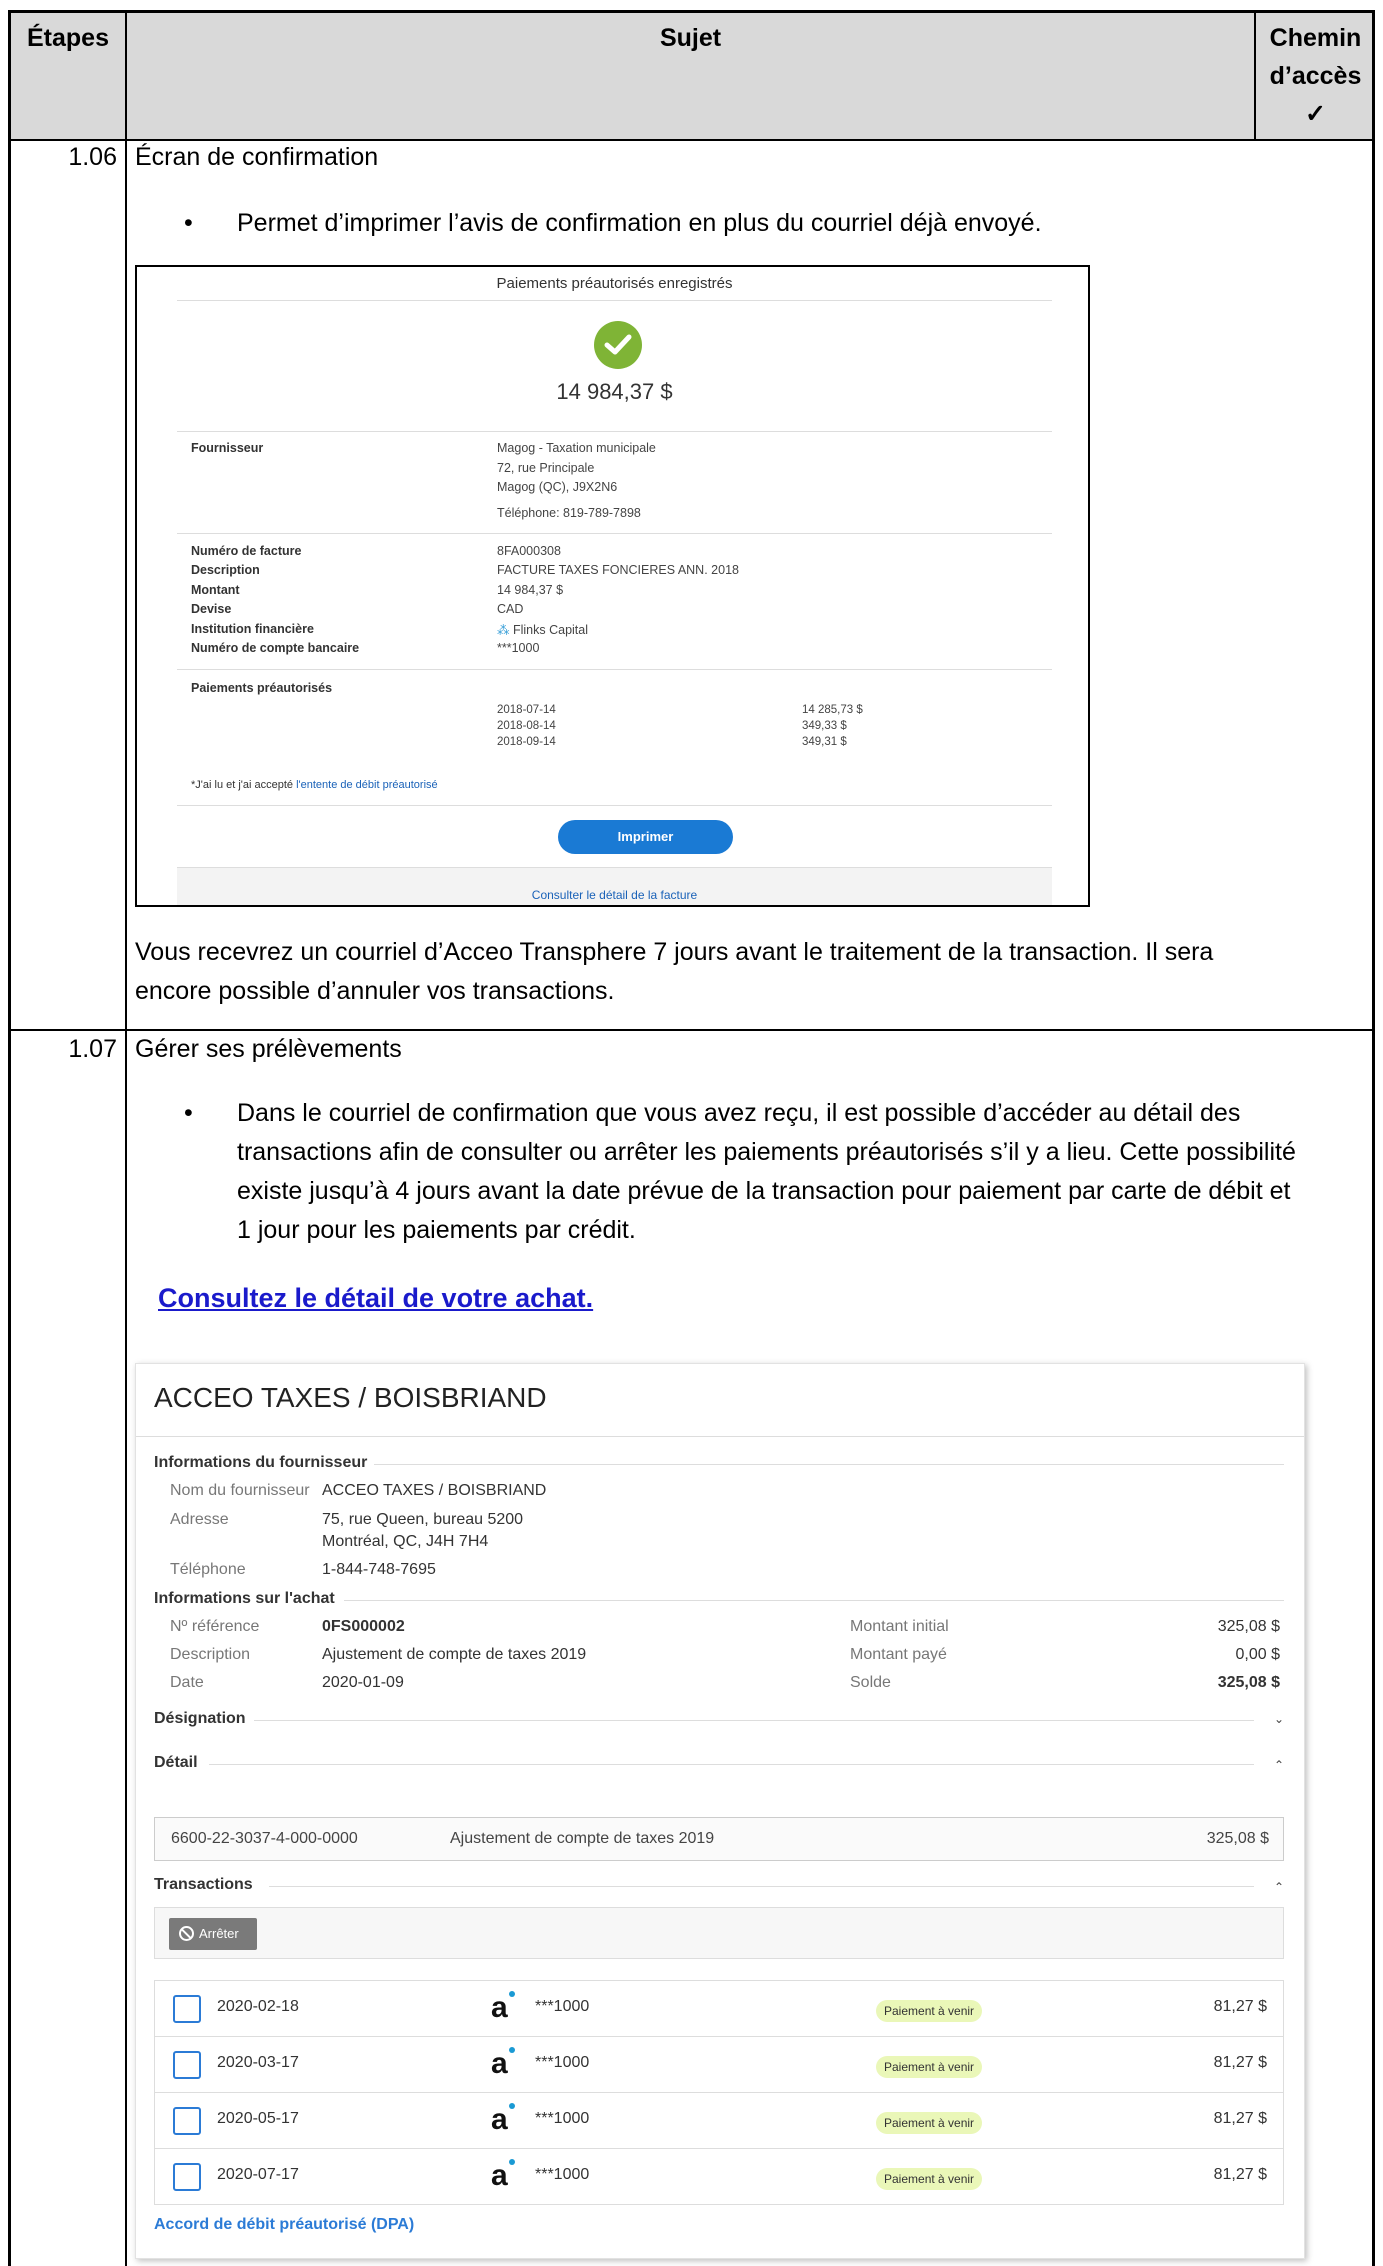 The width and height of the screenshot is (1383, 2266). What do you see at coordinates (546, 468) in the screenshot?
I see `supplier-line: 72, rue Principale` at bounding box center [546, 468].